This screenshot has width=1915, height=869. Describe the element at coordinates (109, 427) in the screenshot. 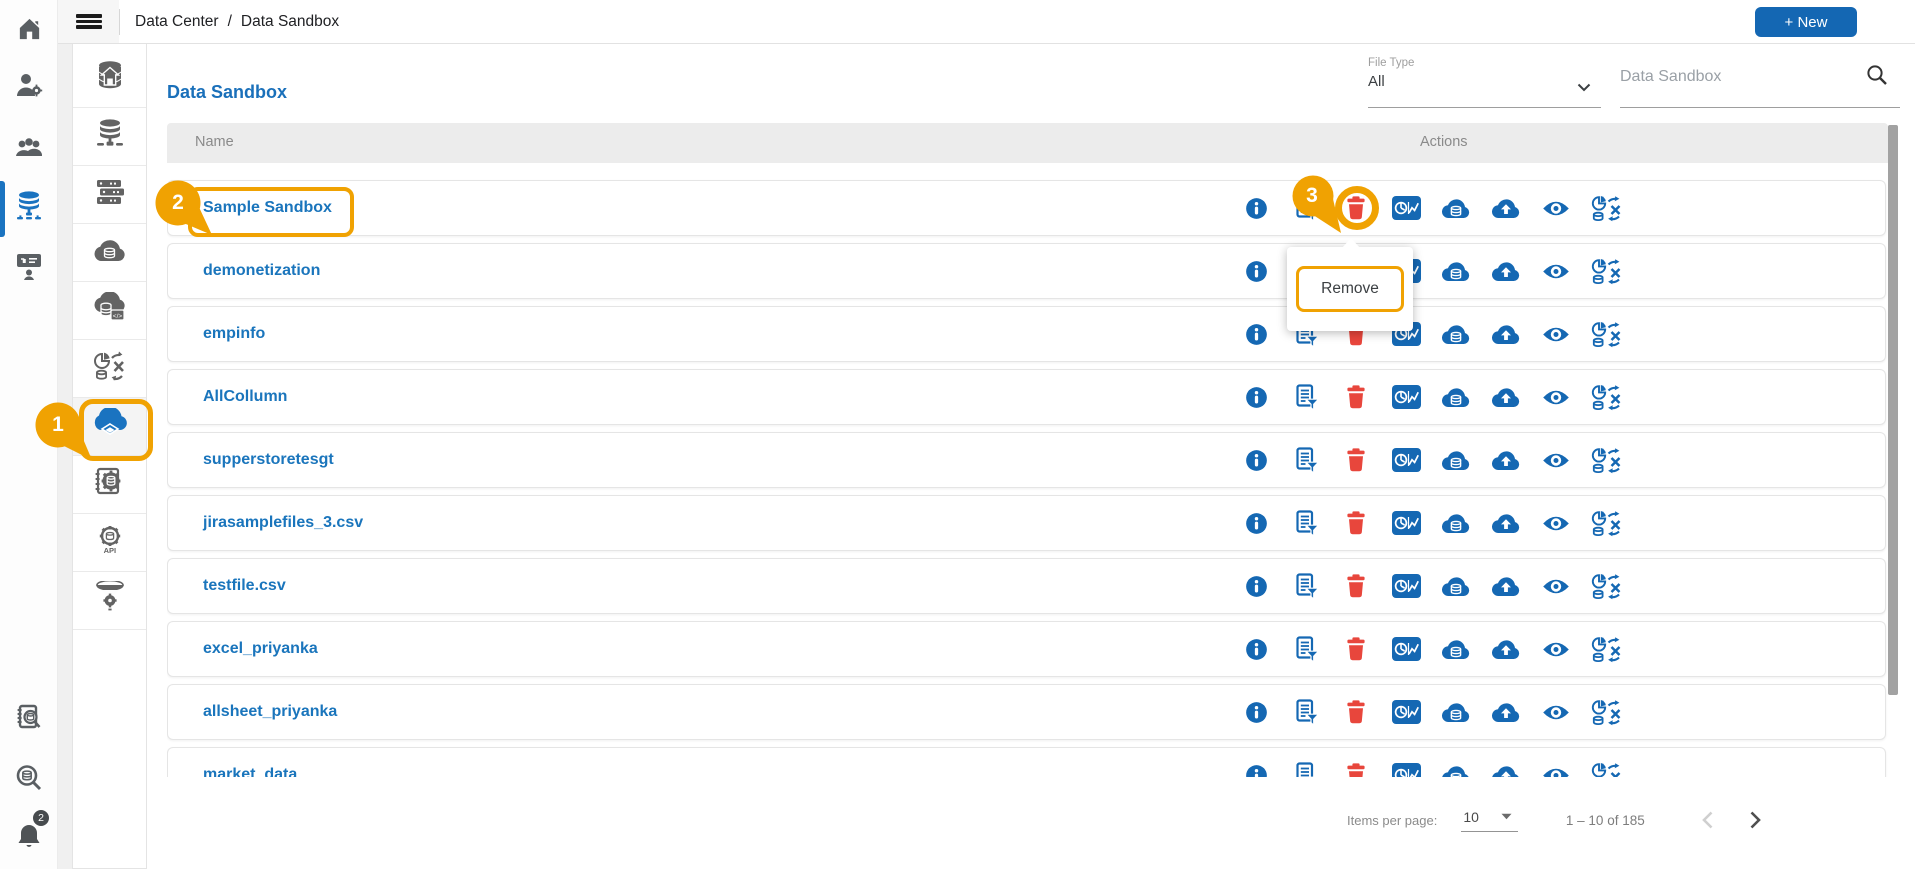

I see `sidebar-item-data-sandbox` at that location.